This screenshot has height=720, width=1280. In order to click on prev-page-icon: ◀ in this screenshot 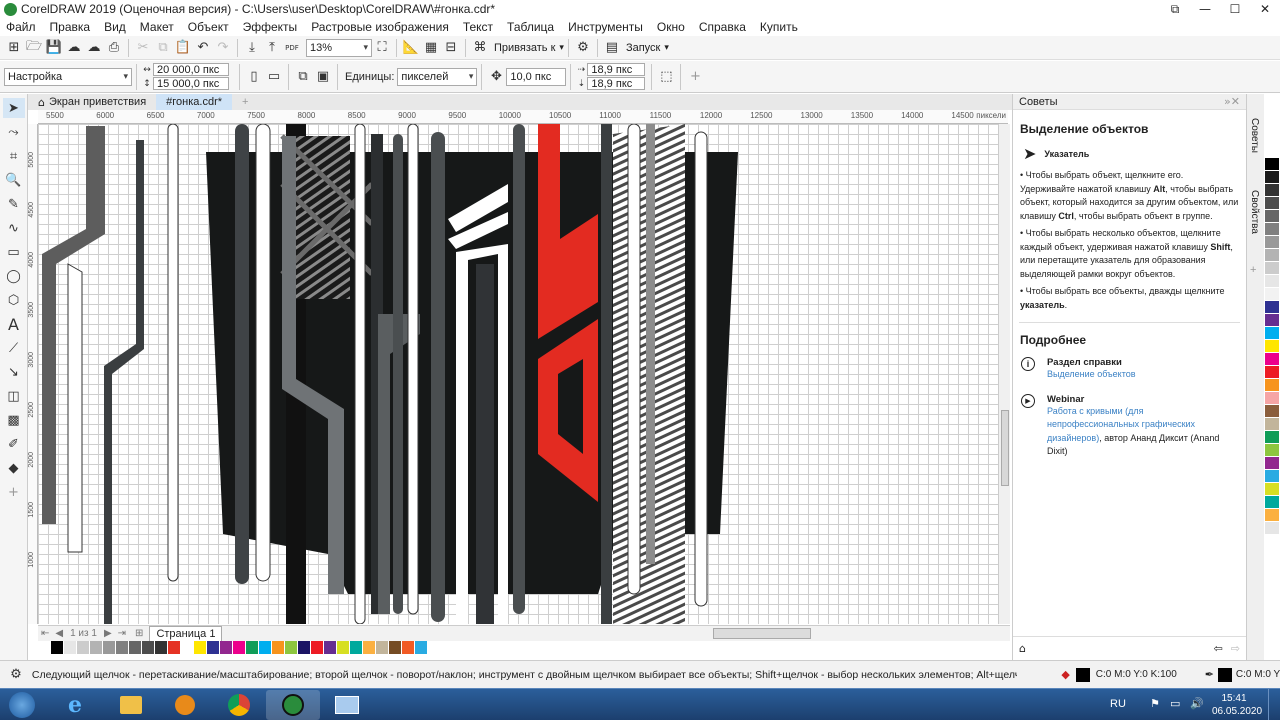, I will do `click(59, 633)`.